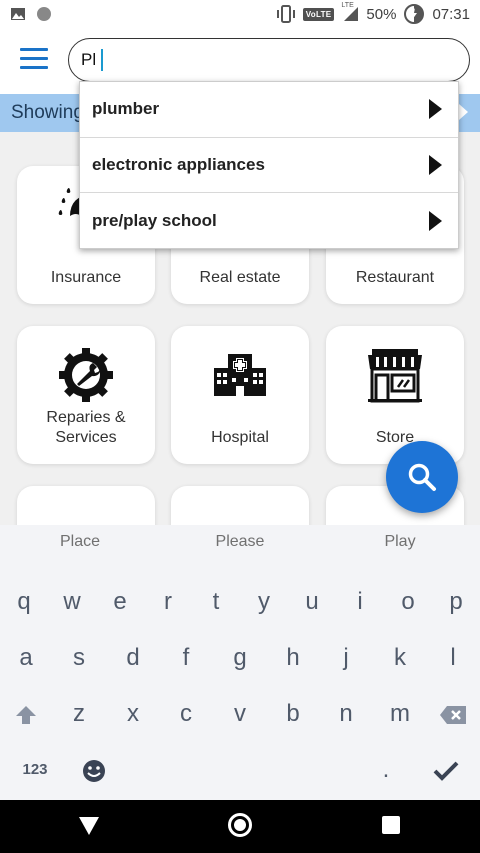 Image resolution: width=480 pixels, height=853 pixels. Describe the element at coordinates (269, 221) in the screenshot. I see `suggestion-item: pre/play school` at that location.